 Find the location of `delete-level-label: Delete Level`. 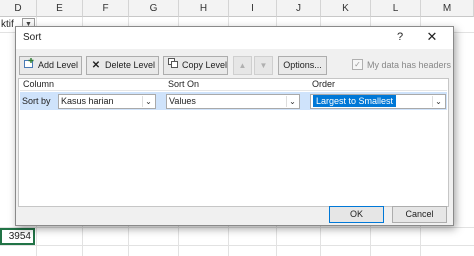

delete-level-label: Delete Level is located at coordinates (130, 65).